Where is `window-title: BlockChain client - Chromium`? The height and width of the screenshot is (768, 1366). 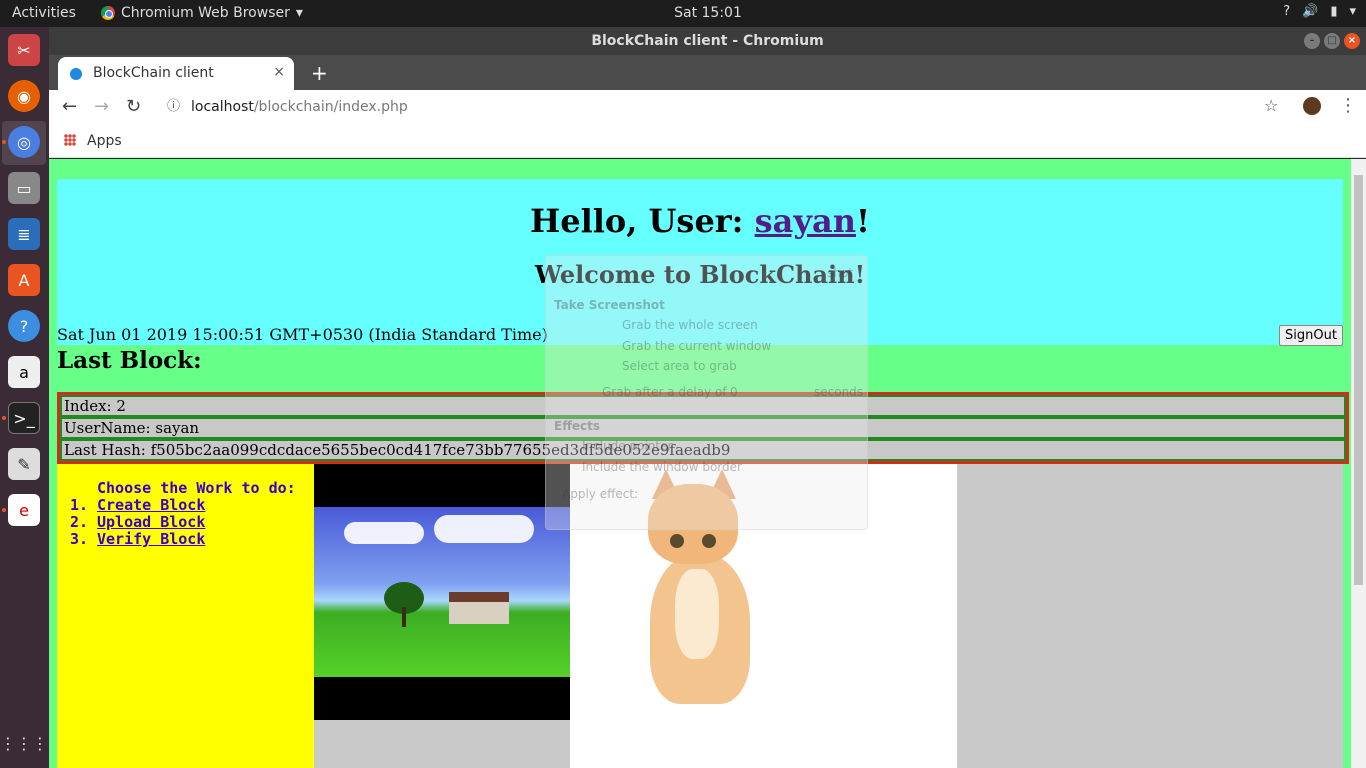
window-title: BlockChain client - Chromium is located at coordinates (707, 41).